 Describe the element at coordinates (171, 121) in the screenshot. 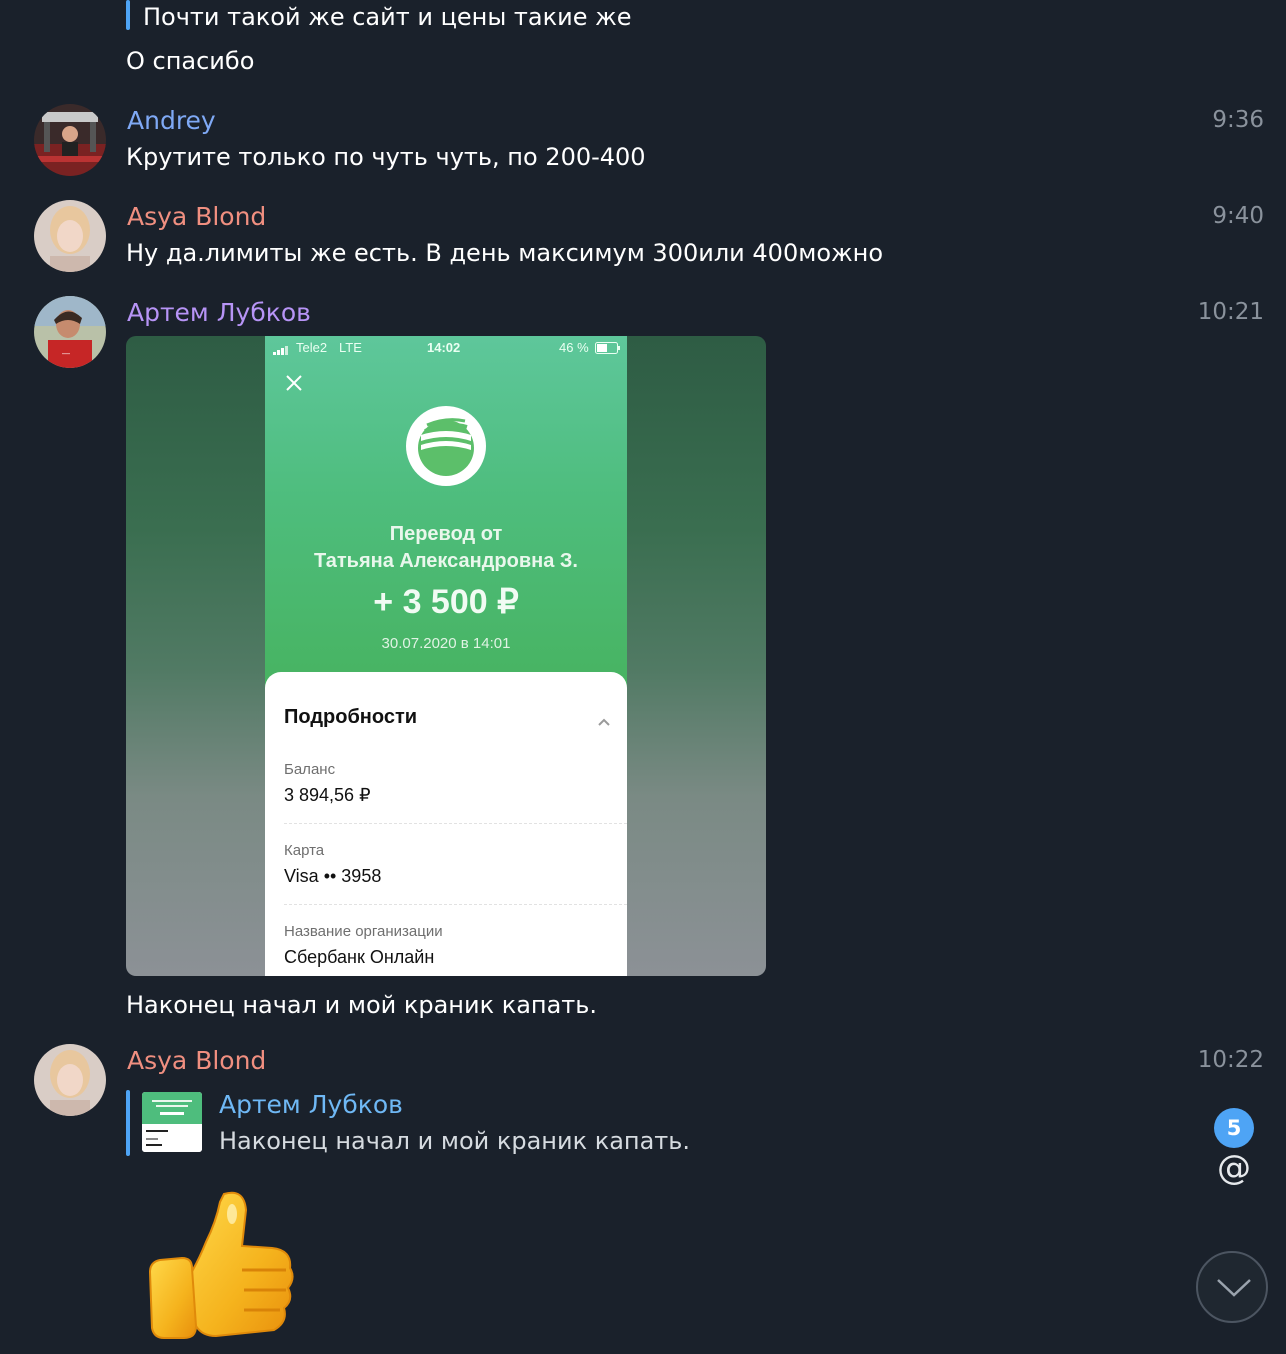

I see `sender-name: Andrey` at that location.